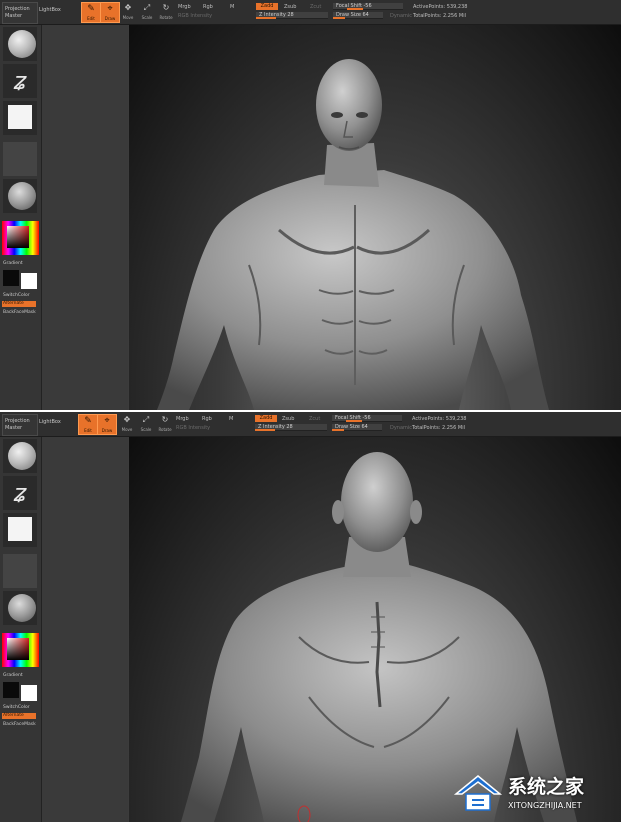 This screenshot has width=621, height=822. Describe the element at coordinates (127, 429) in the screenshot. I see `move-label: Move` at that location.